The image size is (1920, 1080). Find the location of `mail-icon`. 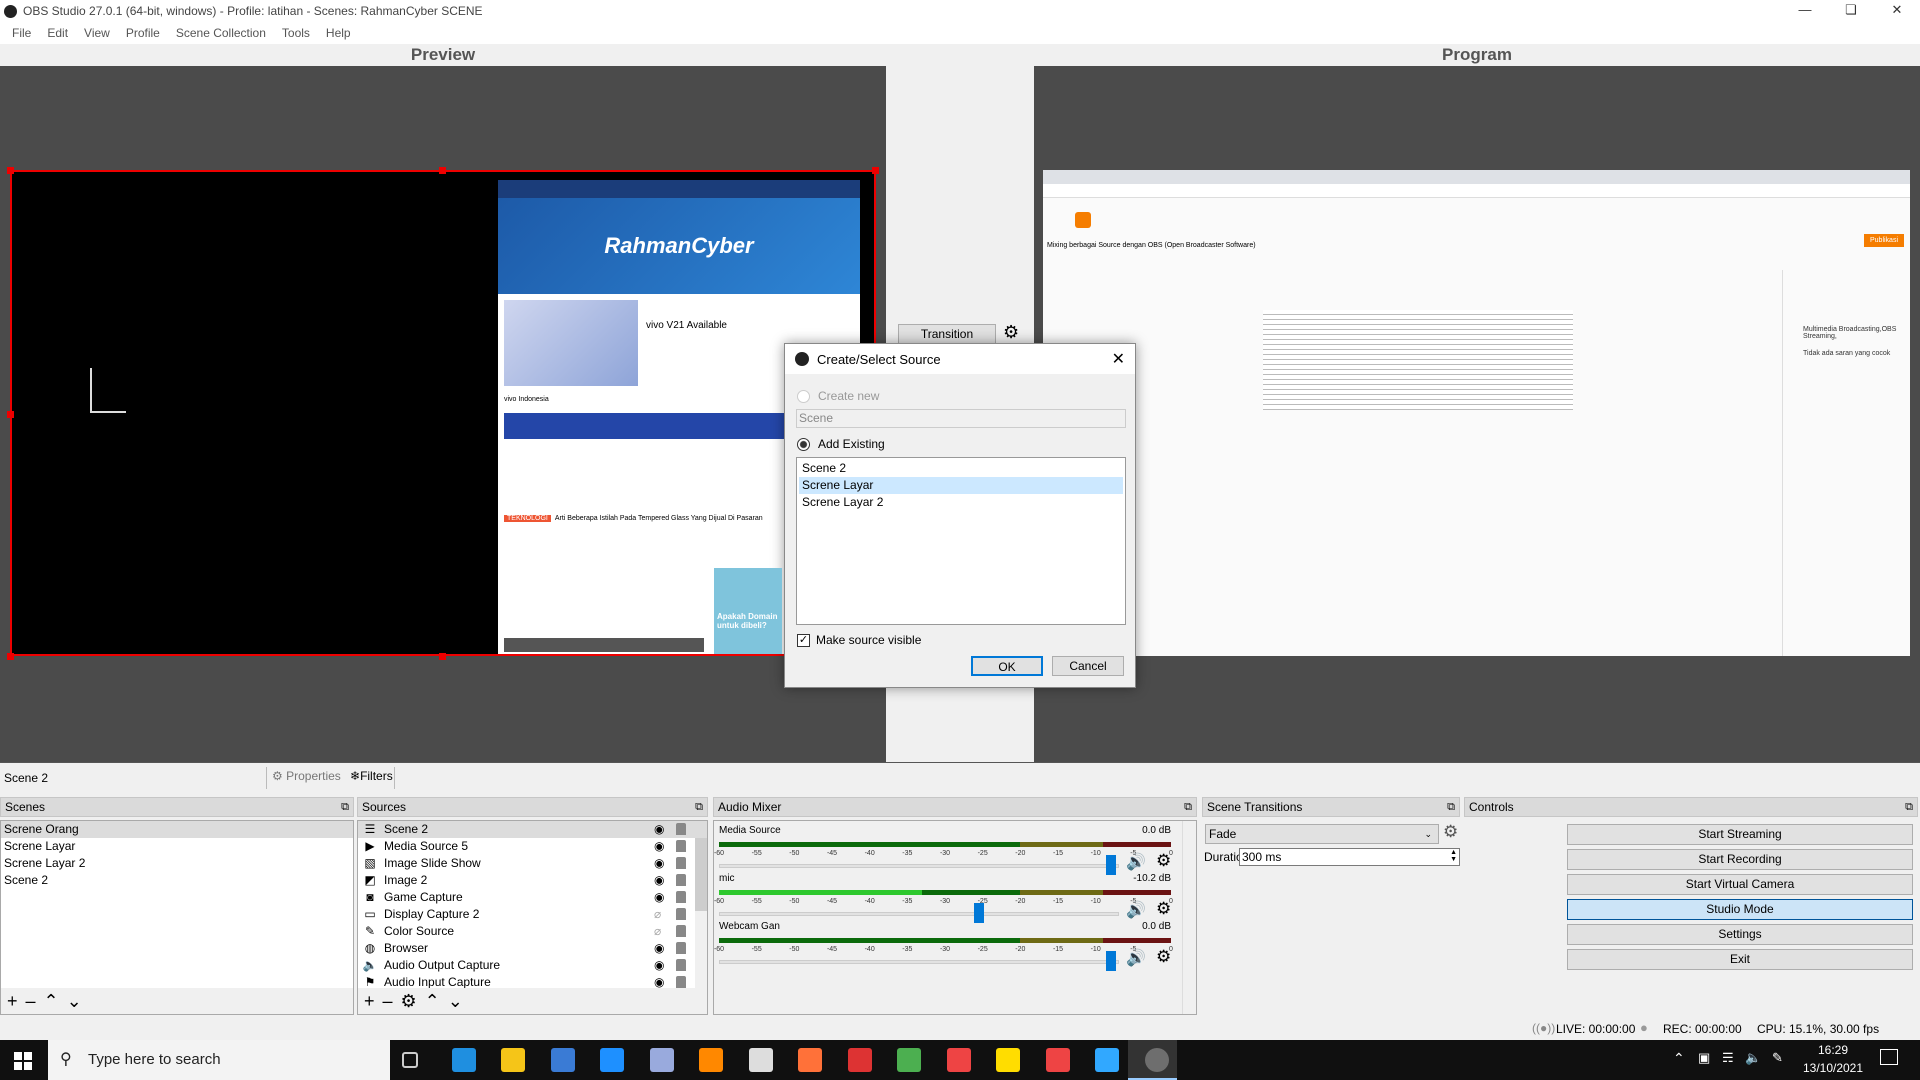

mail-icon is located at coordinates (612, 1060).